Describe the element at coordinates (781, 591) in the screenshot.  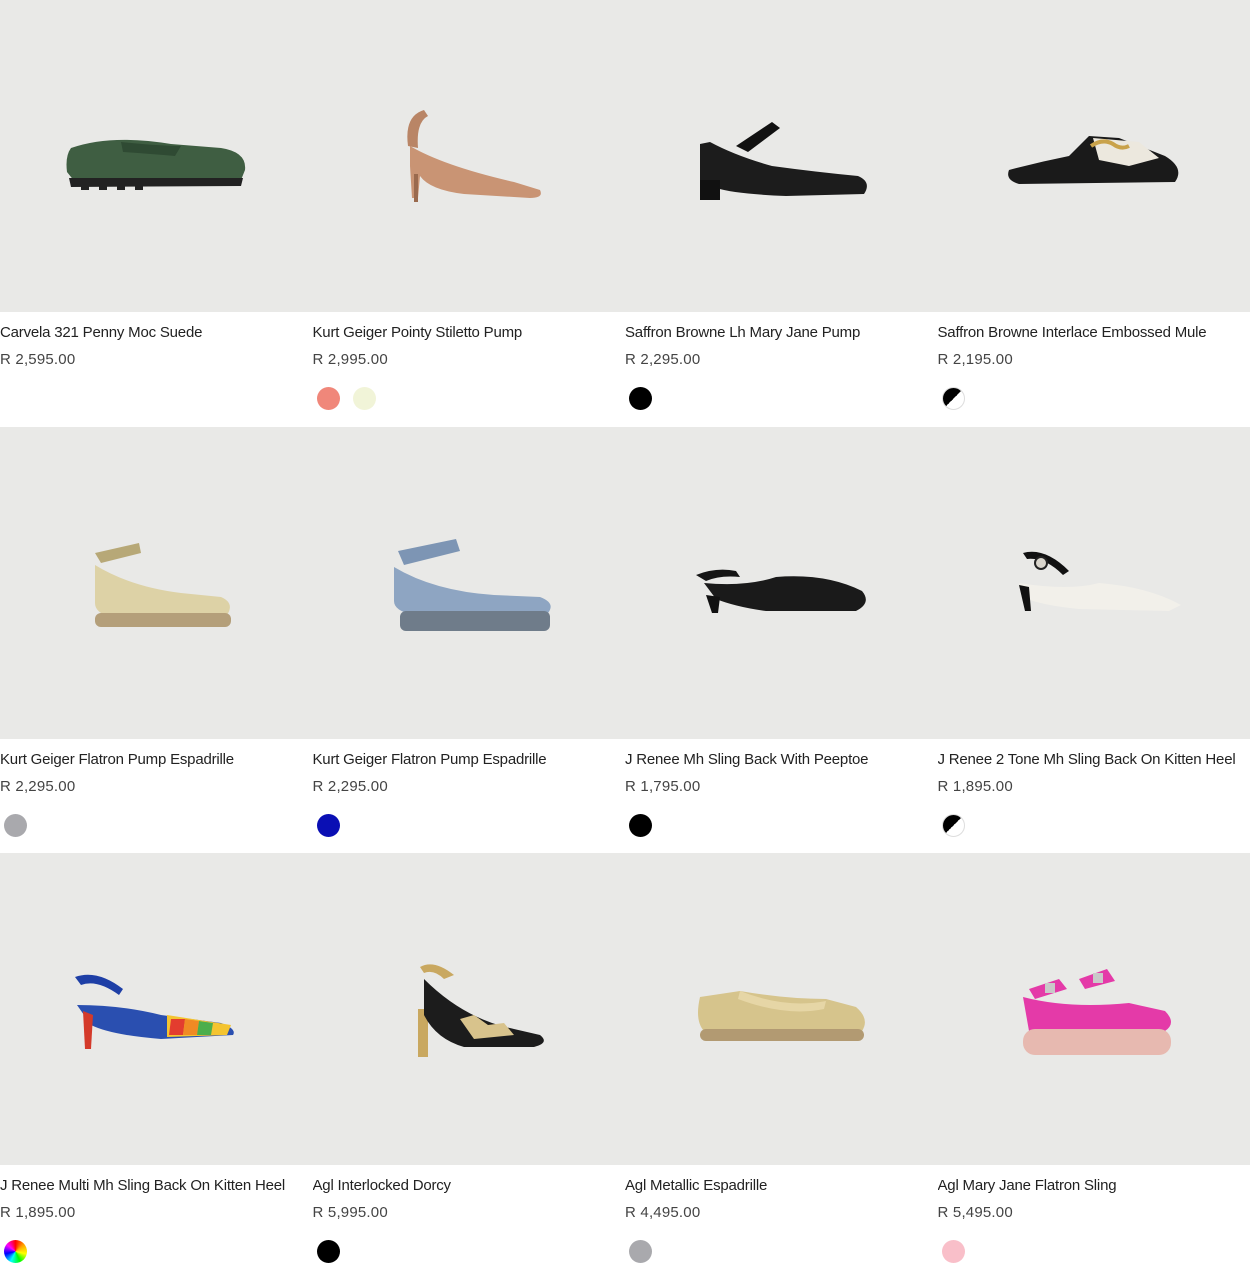
I see `black-peeptoe-image` at that location.